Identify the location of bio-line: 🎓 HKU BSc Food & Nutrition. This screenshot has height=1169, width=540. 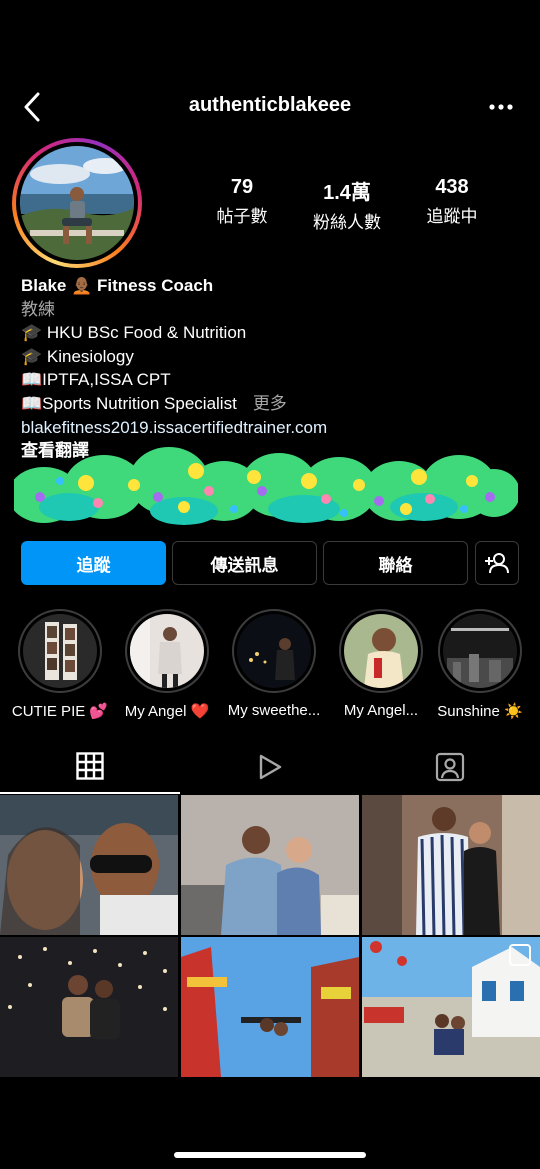
(134, 333).